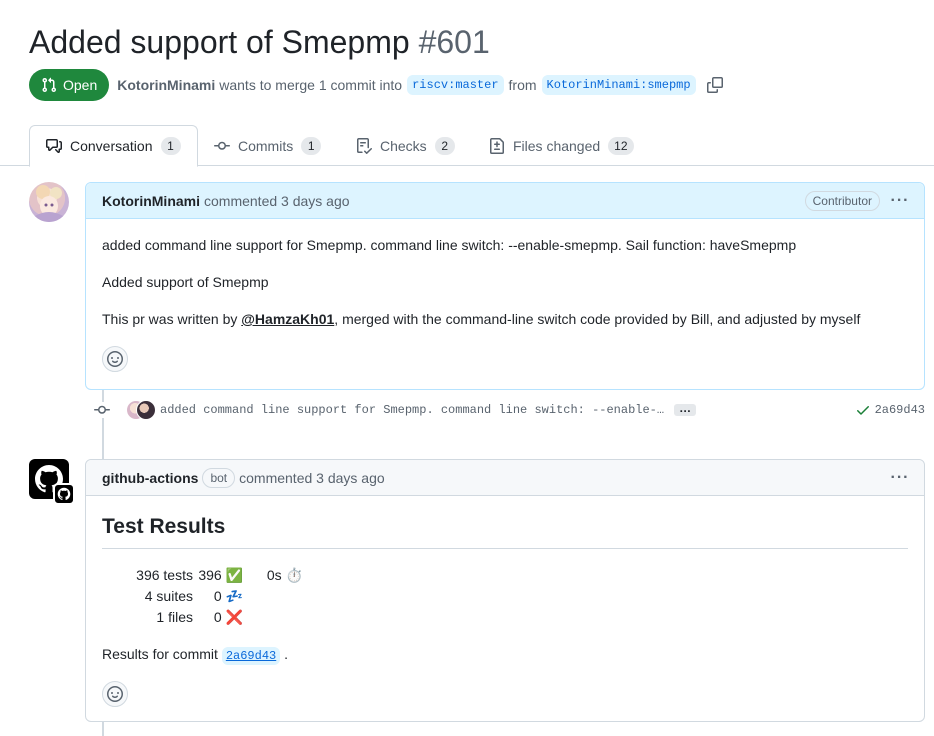 Image resolution: width=934 pixels, height=736 pixels. I want to click on avatar, so click(146, 410).